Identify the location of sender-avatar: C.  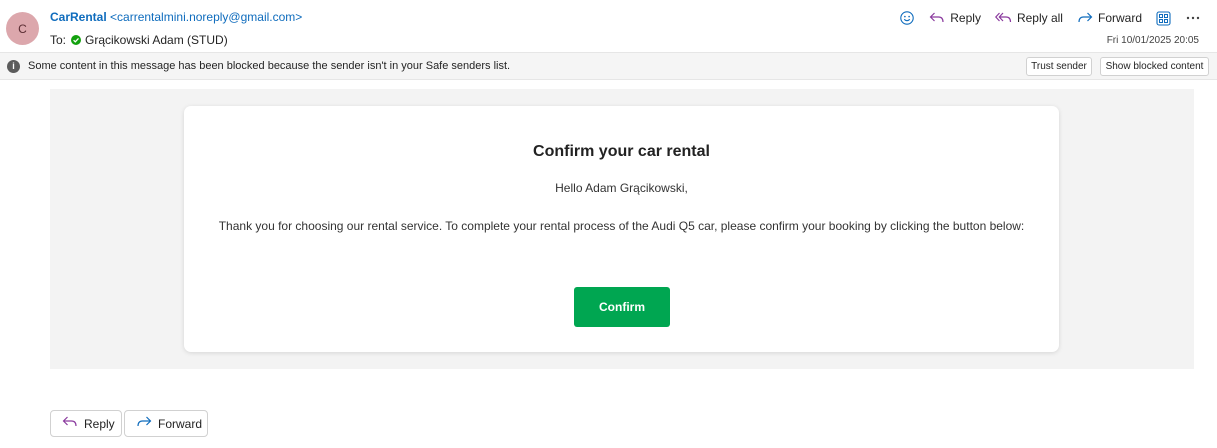
(22, 28).